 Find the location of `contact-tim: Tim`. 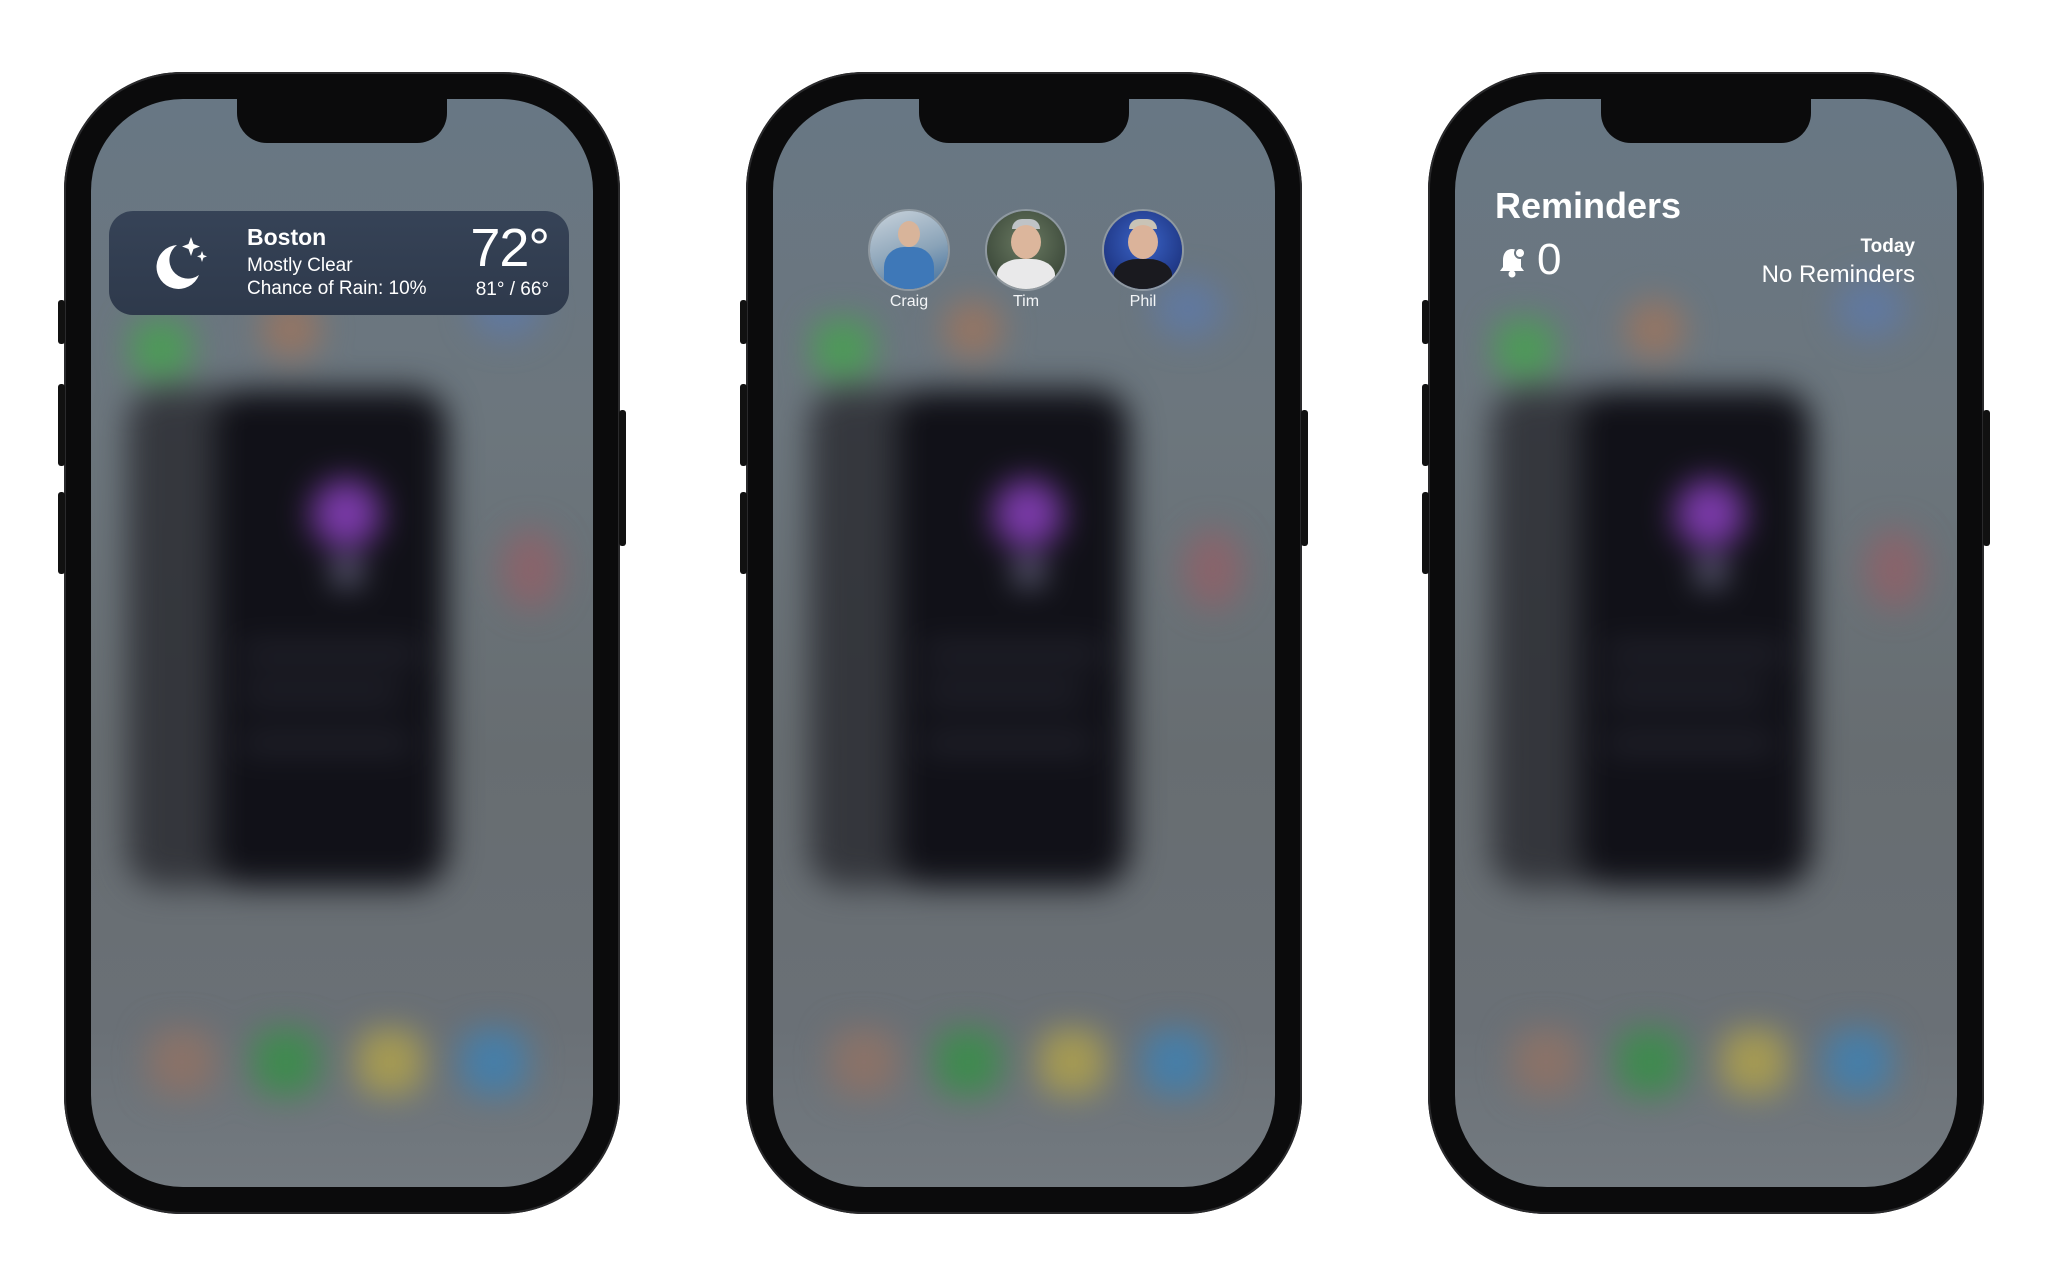

contact-tim: Tim is located at coordinates (1026, 261).